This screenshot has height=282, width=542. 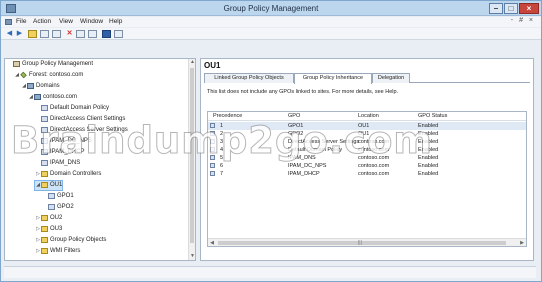 What do you see at coordinates (32, 34) in the screenshot?
I see `up-folder-icon` at bounding box center [32, 34].